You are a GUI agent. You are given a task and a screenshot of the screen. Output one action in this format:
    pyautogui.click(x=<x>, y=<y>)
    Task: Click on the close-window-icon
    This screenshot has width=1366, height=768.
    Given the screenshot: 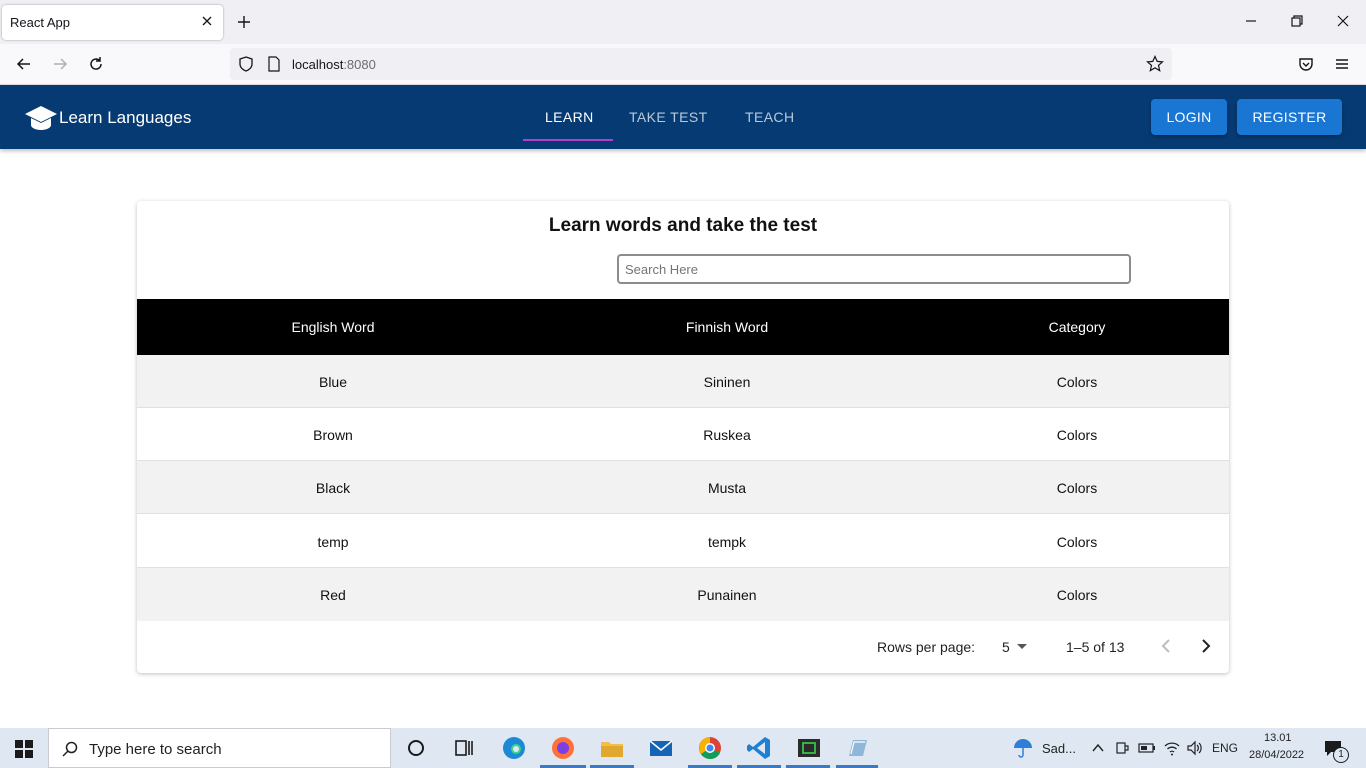 What is the action you would take?
    pyautogui.click(x=1343, y=21)
    